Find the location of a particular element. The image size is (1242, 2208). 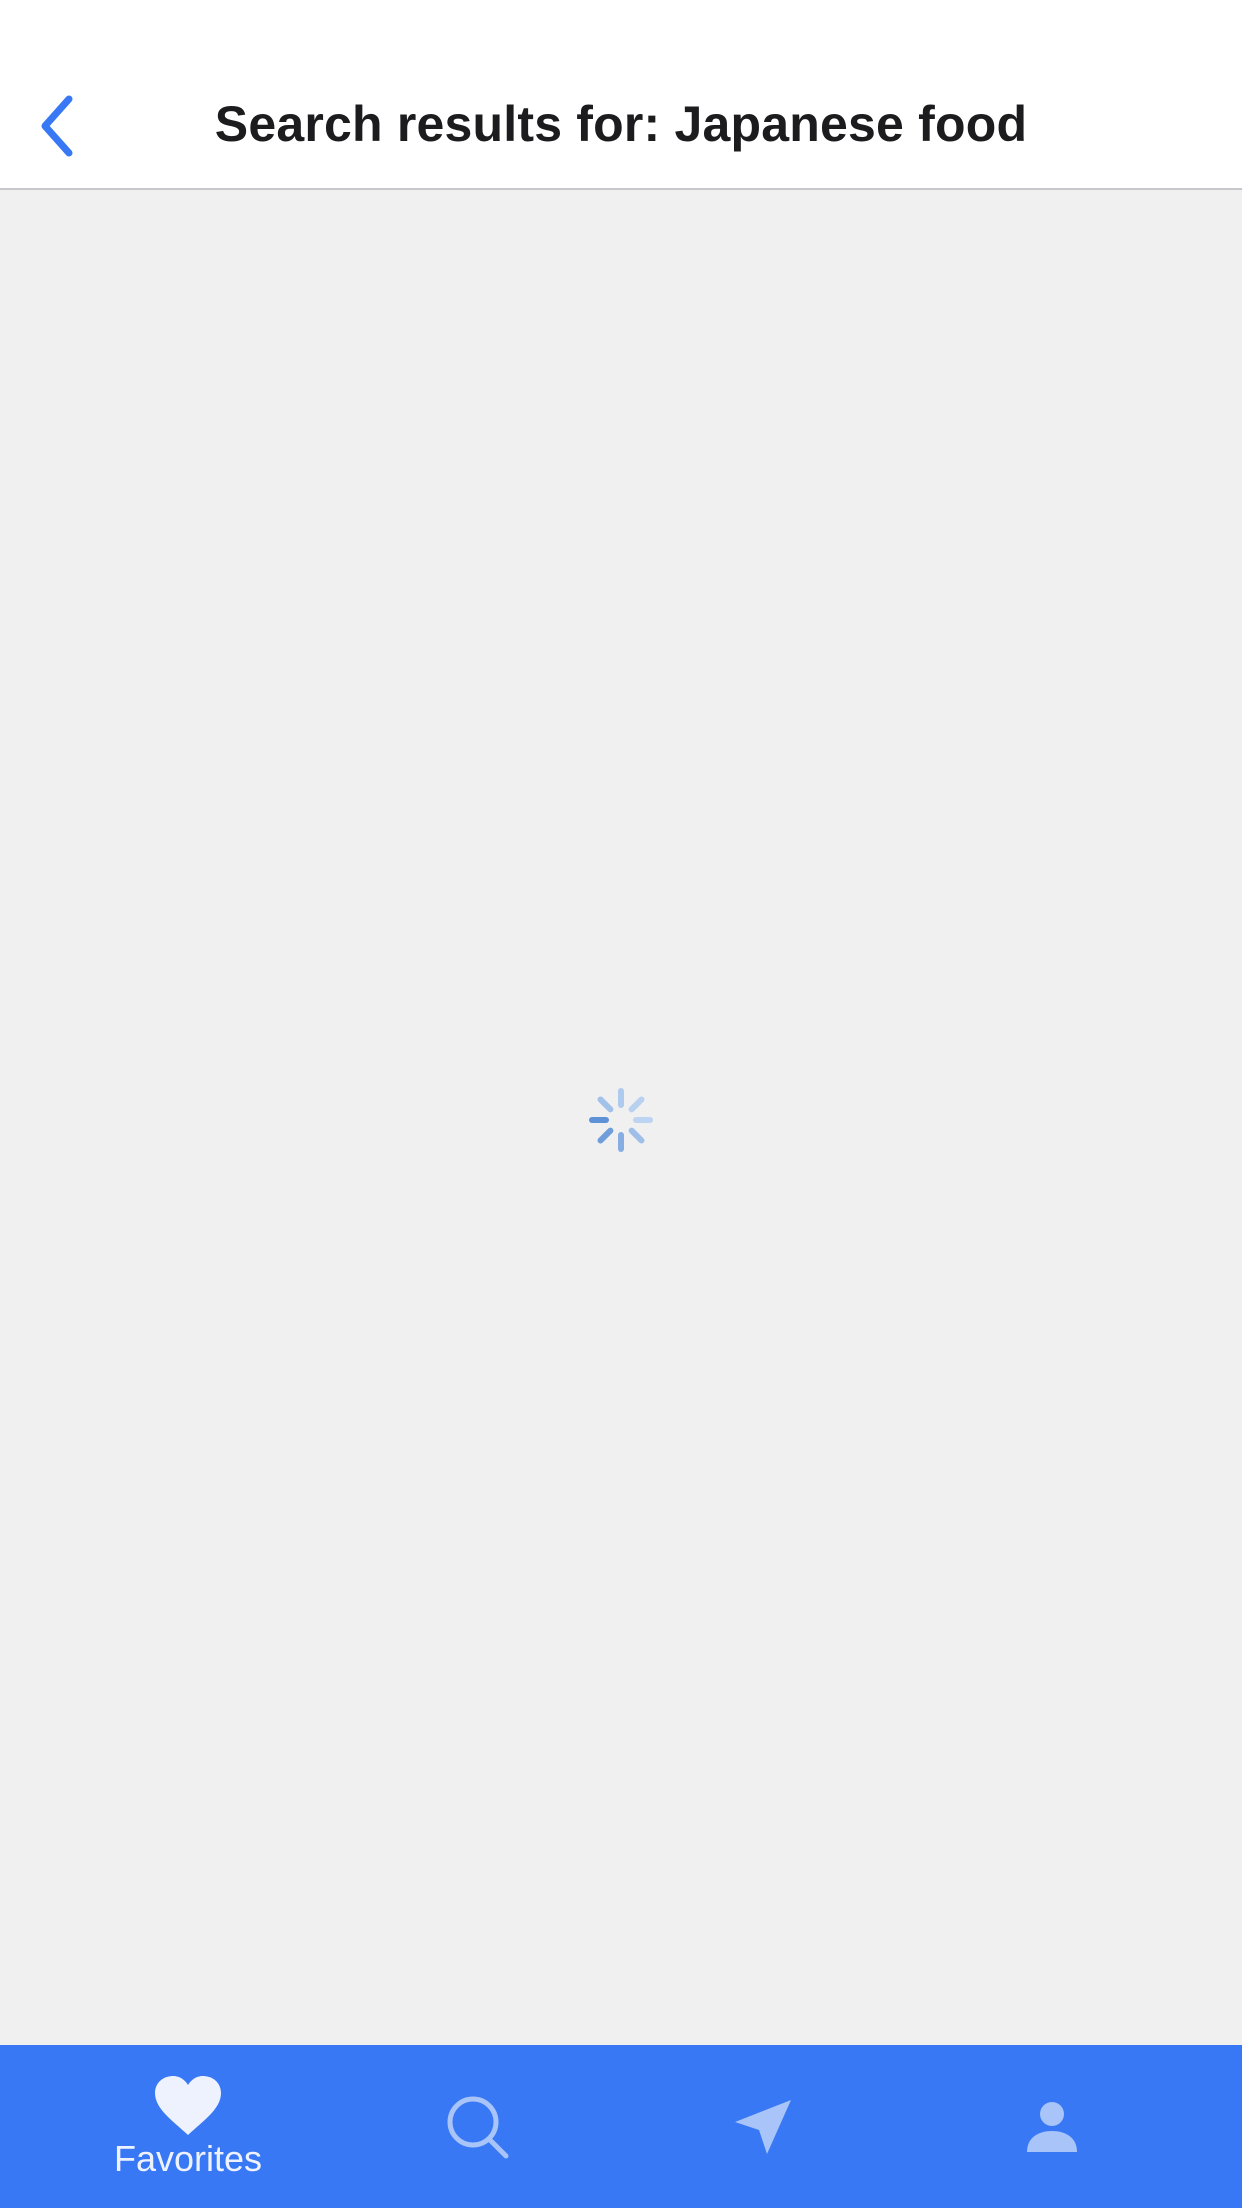

tab-profile is located at coordinates (1052, 2126).